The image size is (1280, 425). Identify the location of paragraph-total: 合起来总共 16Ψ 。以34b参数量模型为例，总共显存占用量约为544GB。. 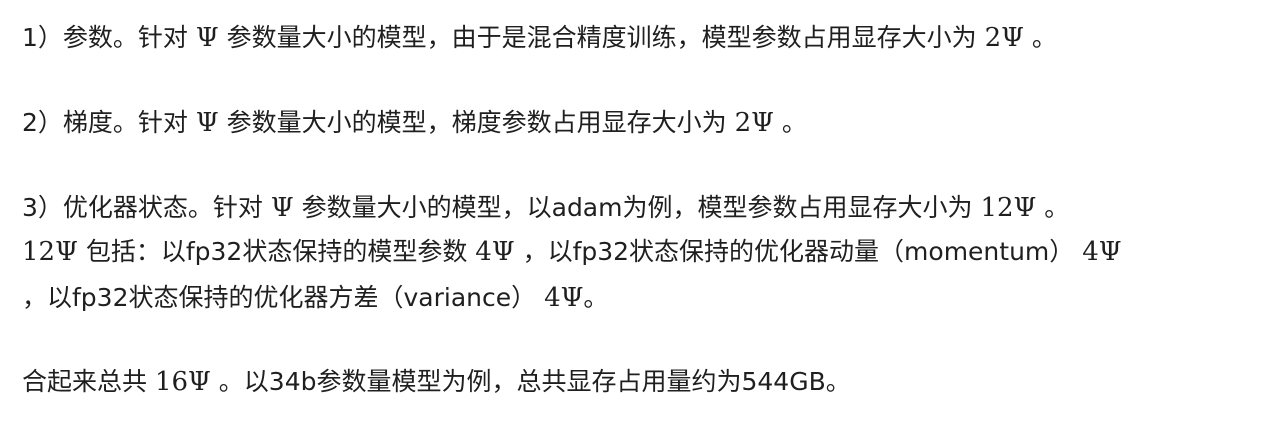
(436, 382).